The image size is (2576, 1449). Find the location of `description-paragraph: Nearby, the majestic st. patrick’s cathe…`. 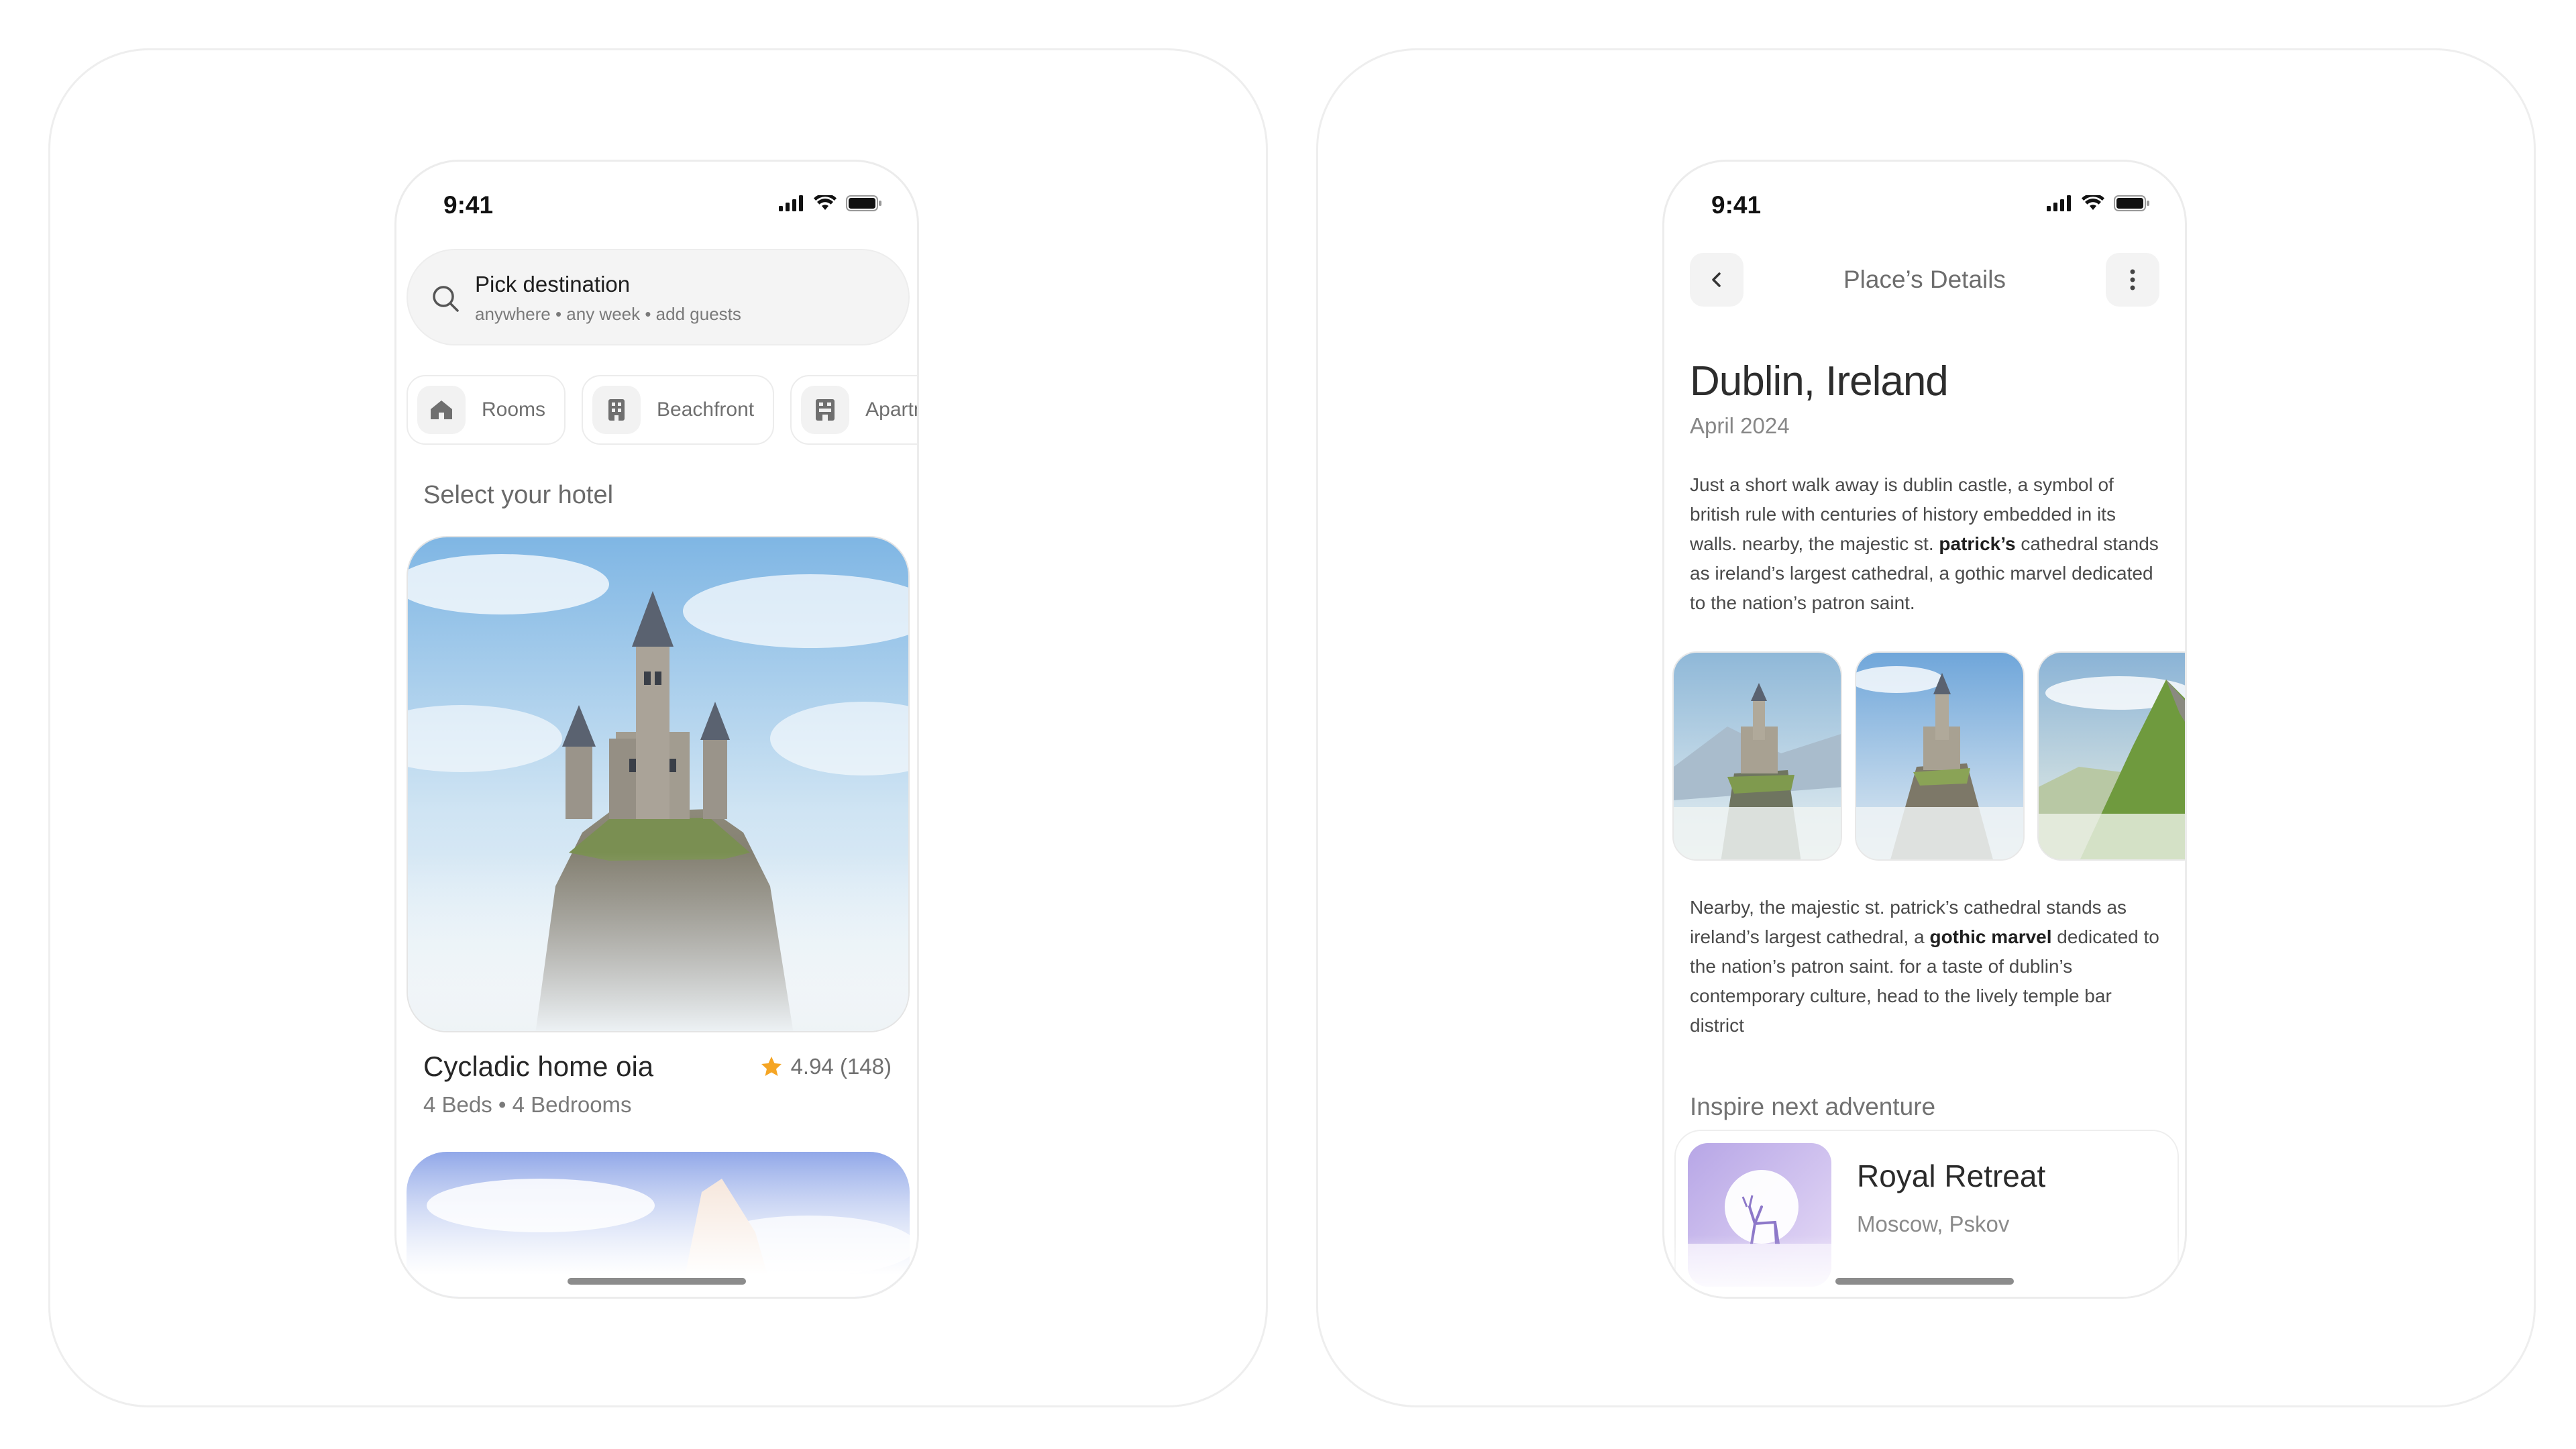

description-paragraph: Nearby, the majestic st. patrick’s cathe… is located at coordinates (1928, 966).